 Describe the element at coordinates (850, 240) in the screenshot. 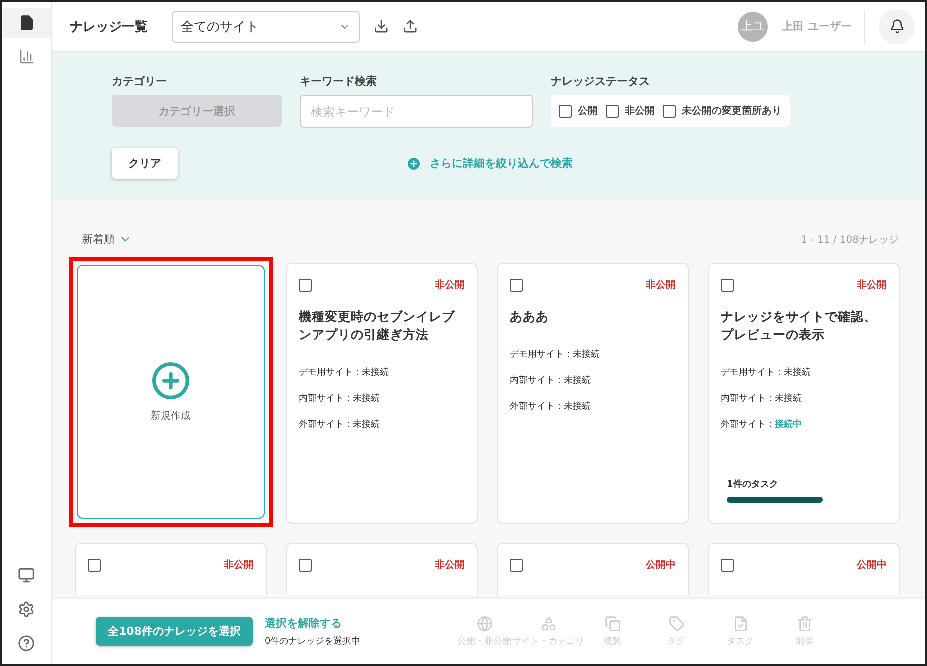

I see `result-count: 1 - 11 / 108ナレッジ` at that location.